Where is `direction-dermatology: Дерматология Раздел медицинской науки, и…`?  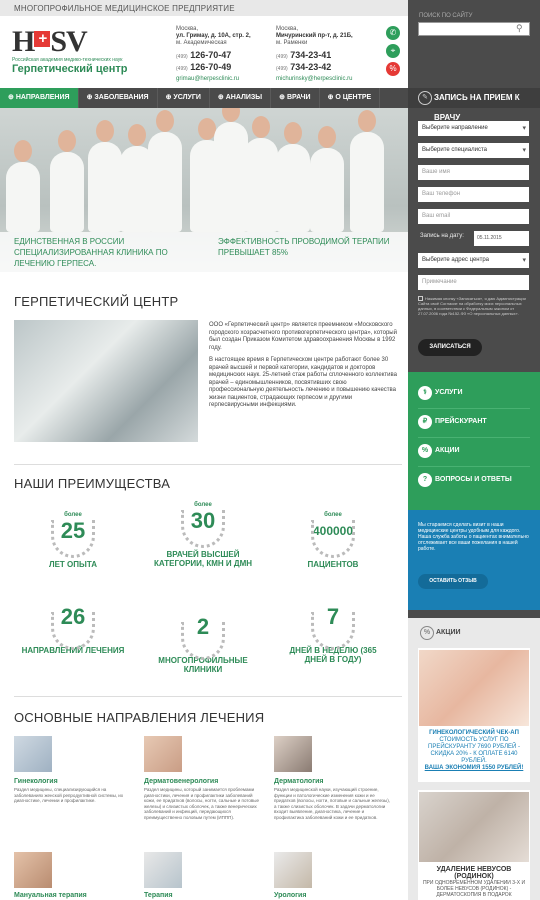 direction-dermatology: Дерматология Раздел медицинской науки, и… is located at coordinates (333, 778).